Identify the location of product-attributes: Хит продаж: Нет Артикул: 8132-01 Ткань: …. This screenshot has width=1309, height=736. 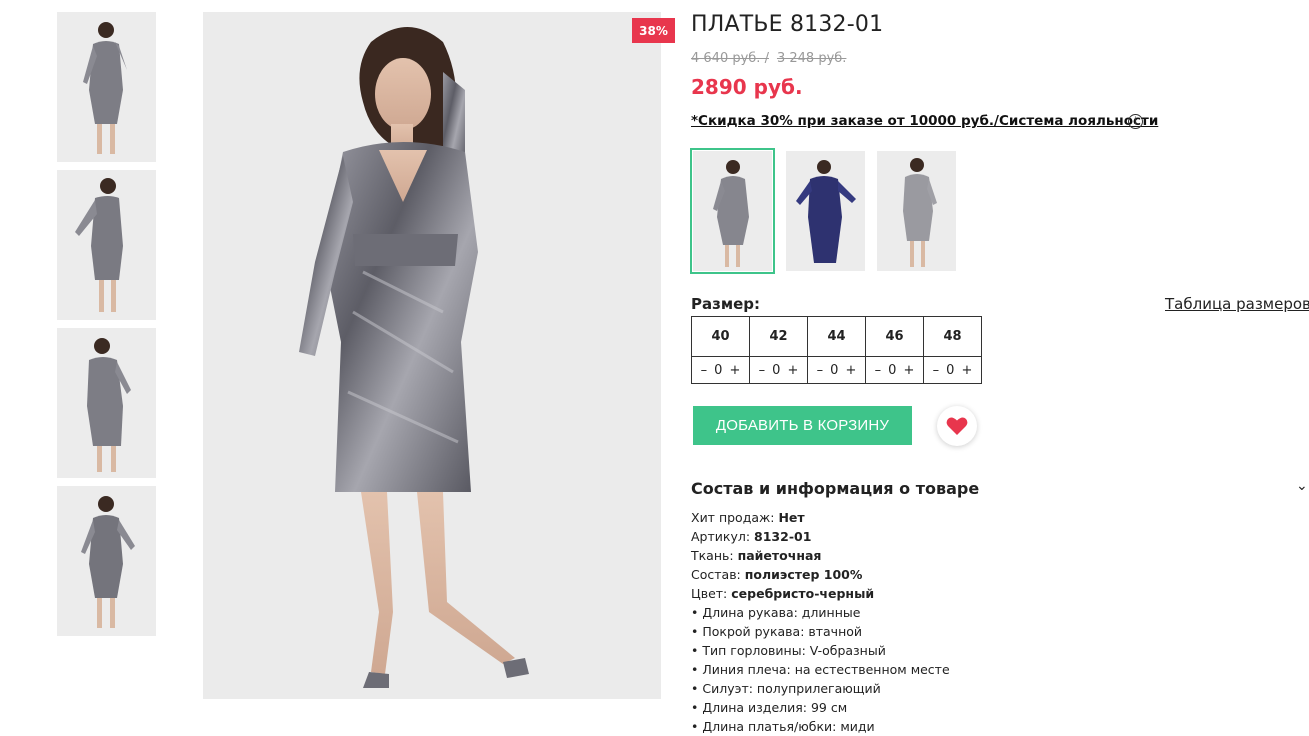
(820, 622).